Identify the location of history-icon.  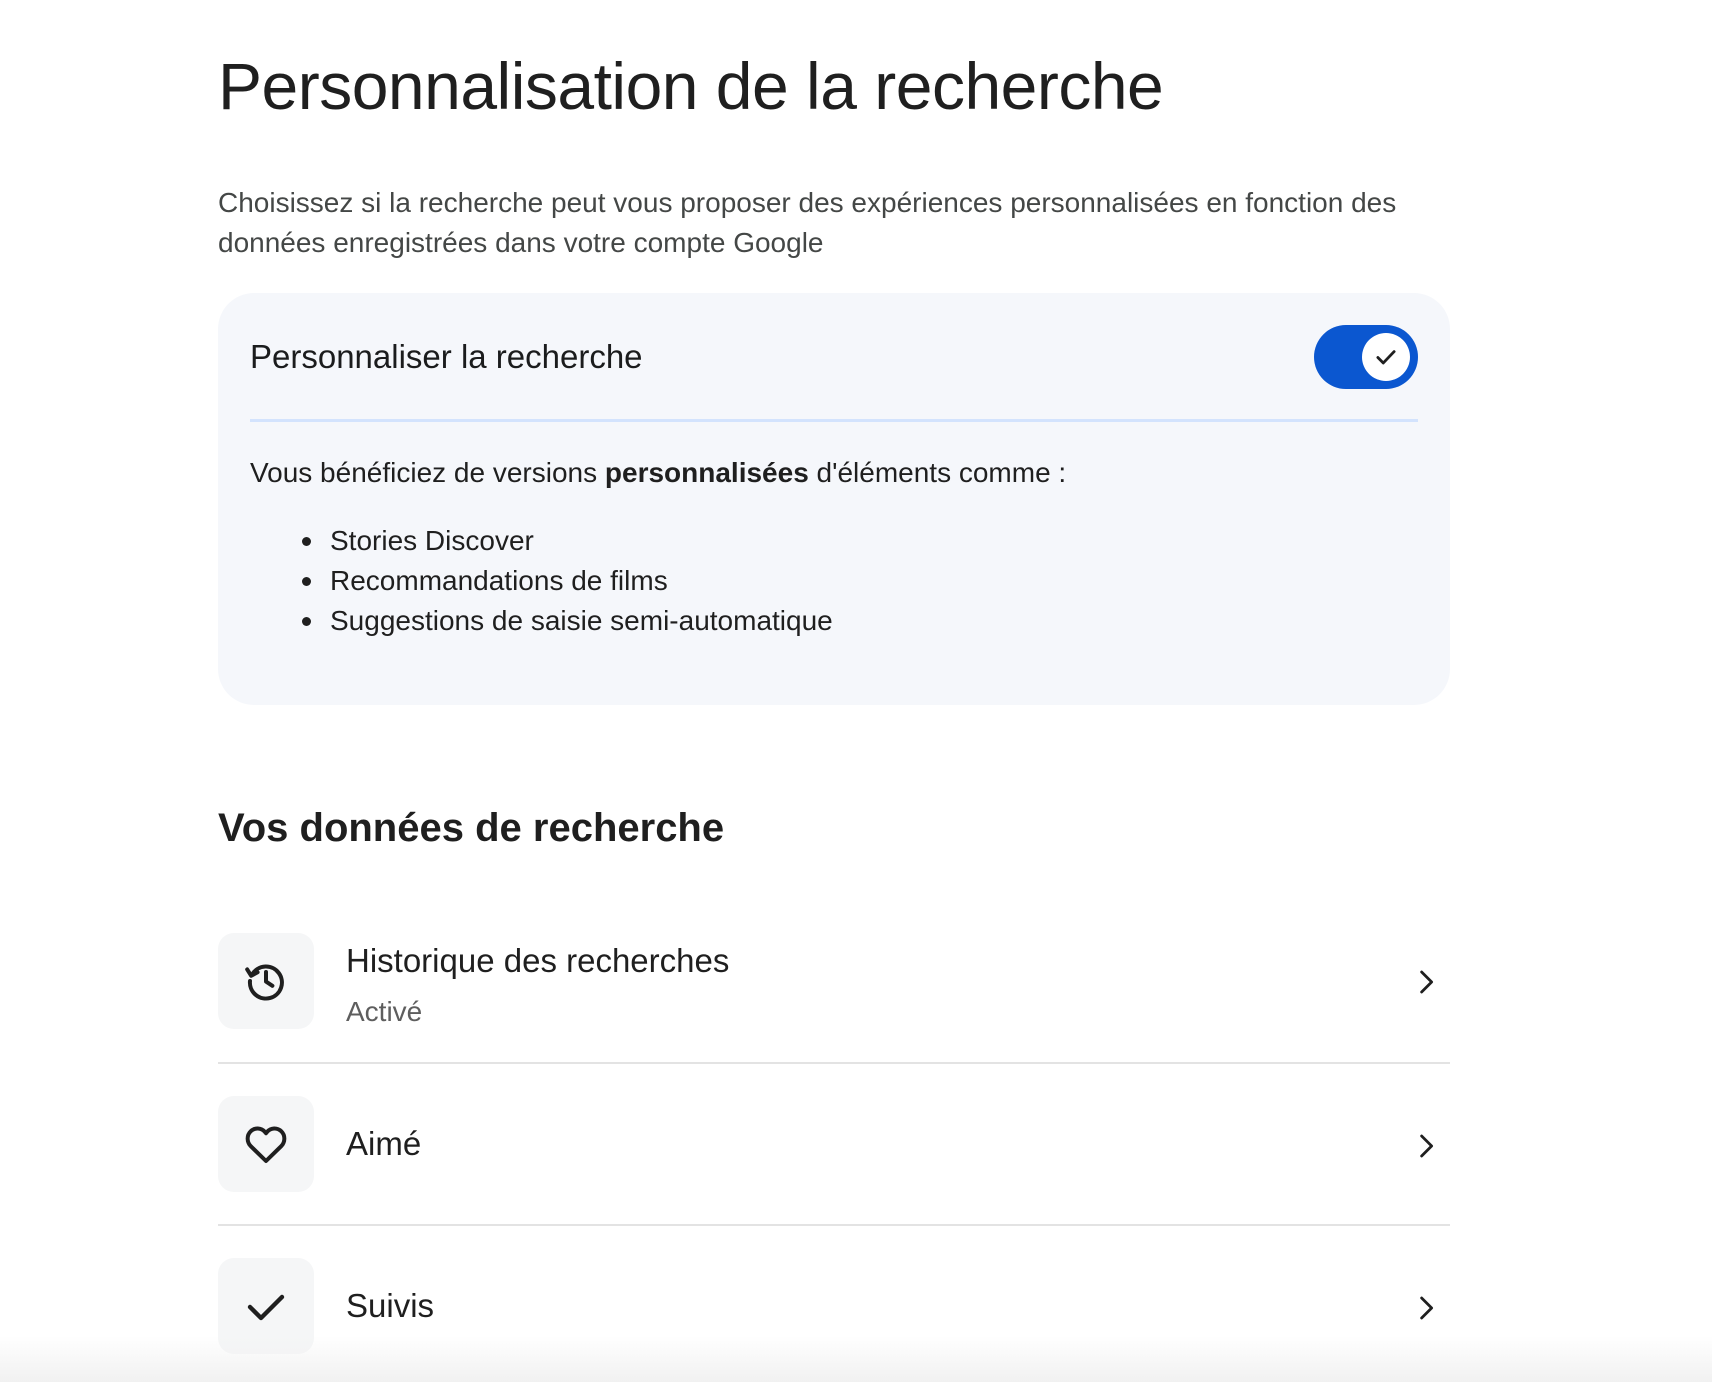
(264, 982).